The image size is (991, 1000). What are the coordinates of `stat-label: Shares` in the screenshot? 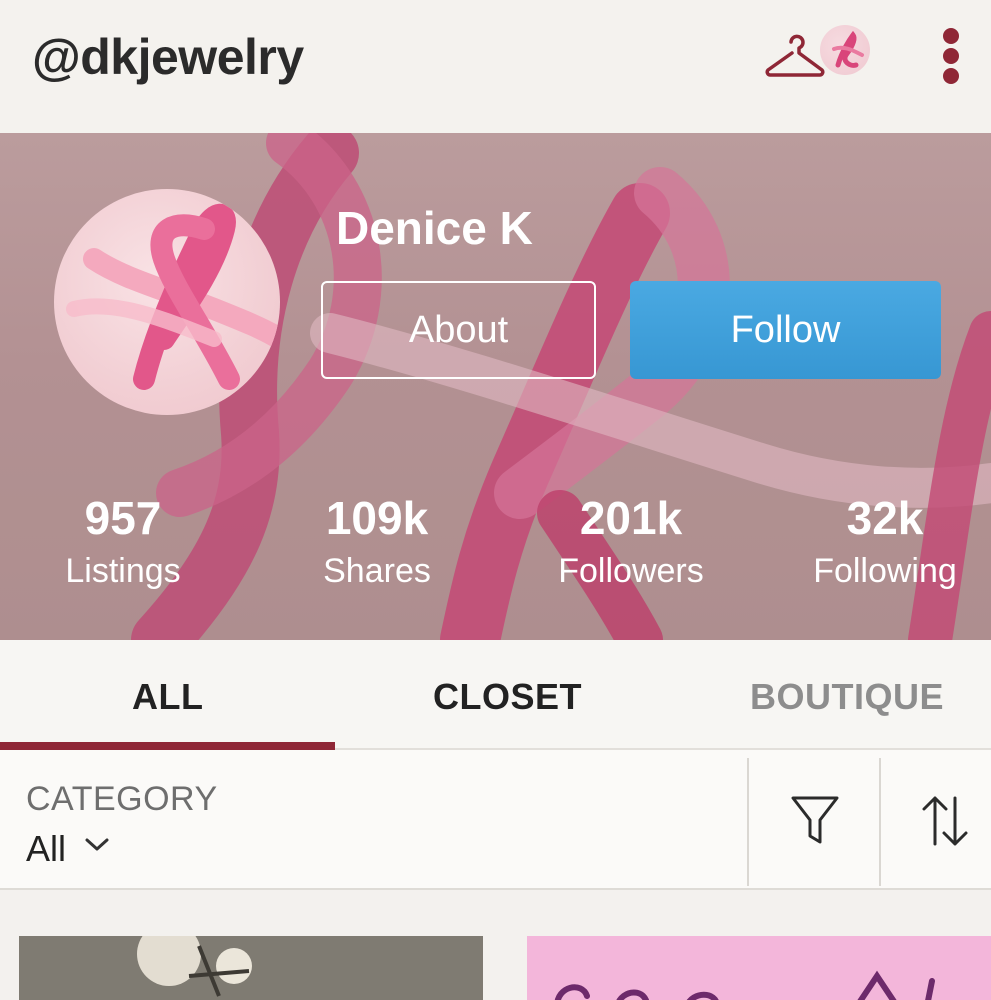 It's located at (377, 571).